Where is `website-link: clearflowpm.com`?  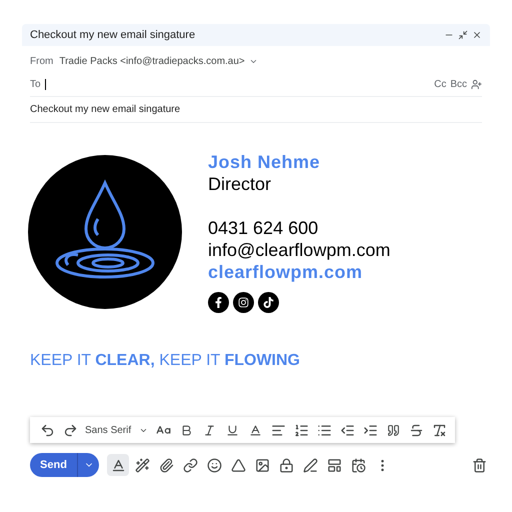 website-link: clearflowpm.com is located at coordinates (299, 272).